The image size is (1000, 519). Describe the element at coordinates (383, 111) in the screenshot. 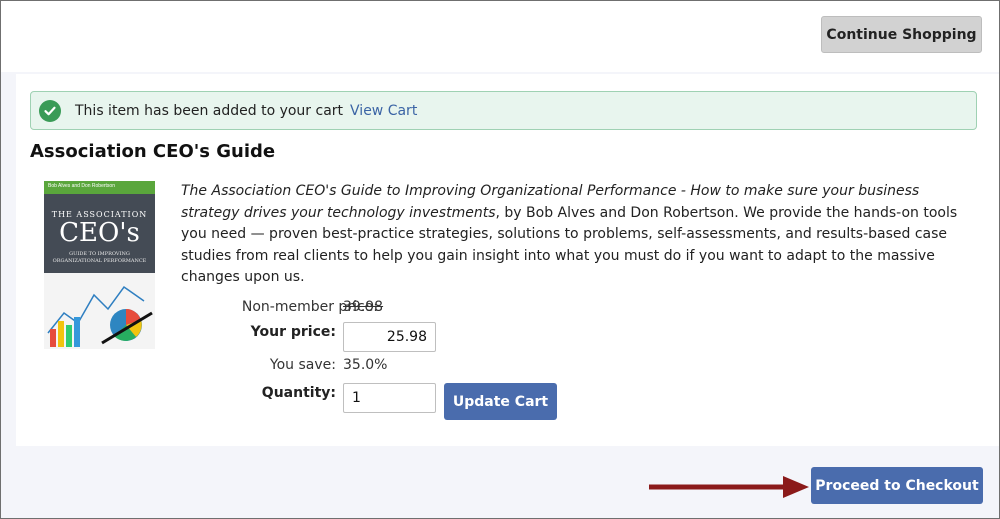

I see `view-cart-link: View Cart` at that location.